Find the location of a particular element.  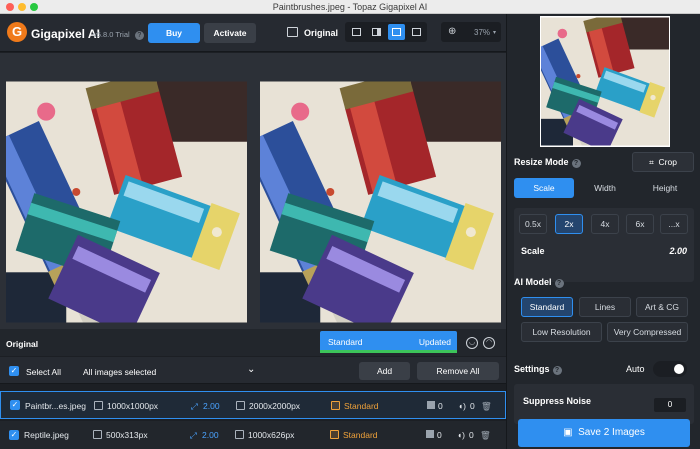

frown-icon: ◠ is located at coordinates (489, 343).